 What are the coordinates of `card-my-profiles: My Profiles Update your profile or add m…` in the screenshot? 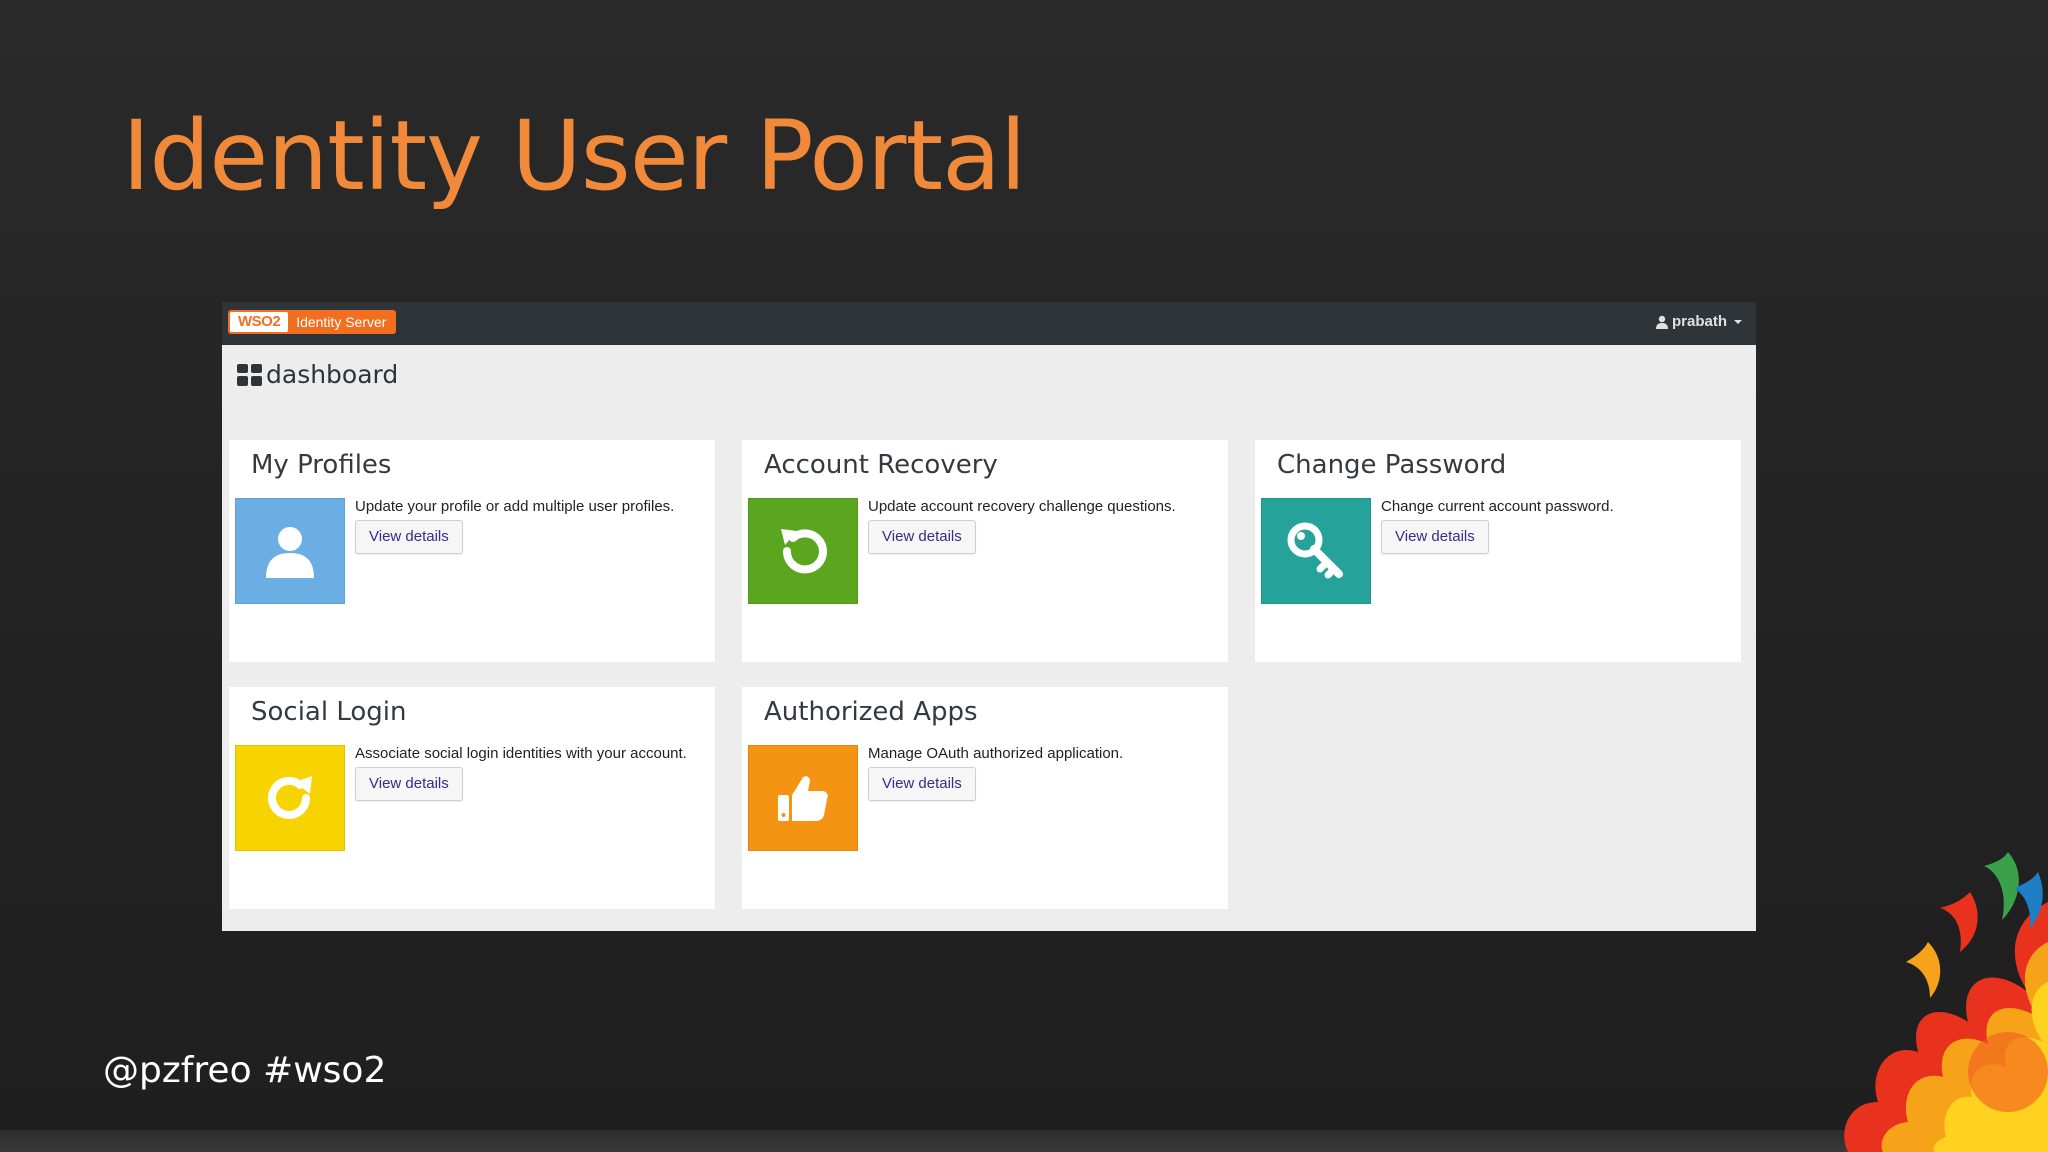 It's located at (472, 551).